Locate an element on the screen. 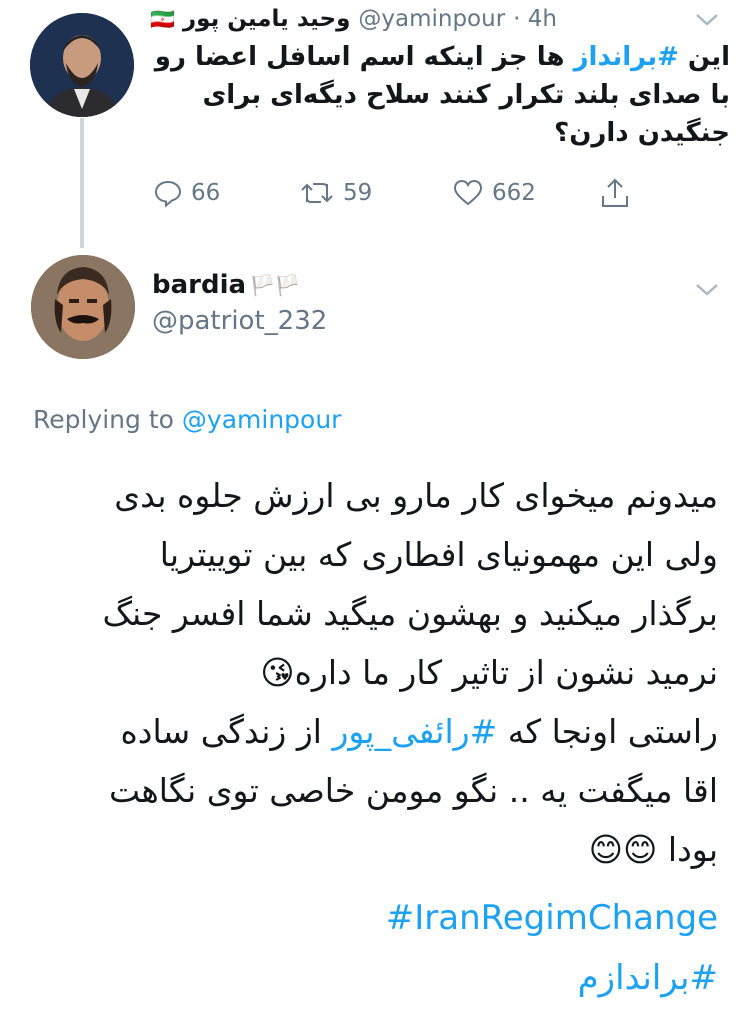 Image resolution: width=750 pixels, height=1025 pixels. parent-hashtag-link: #برانداز is located at coordinates (626, 57).